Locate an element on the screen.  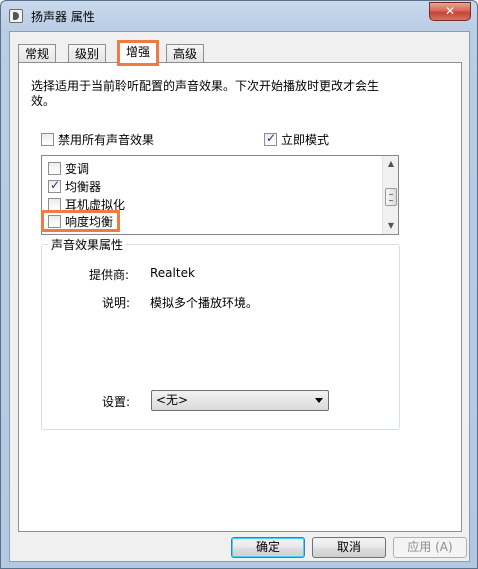
effects-scrollbar: ▲ ▼ is located at coordinates (390, 195).